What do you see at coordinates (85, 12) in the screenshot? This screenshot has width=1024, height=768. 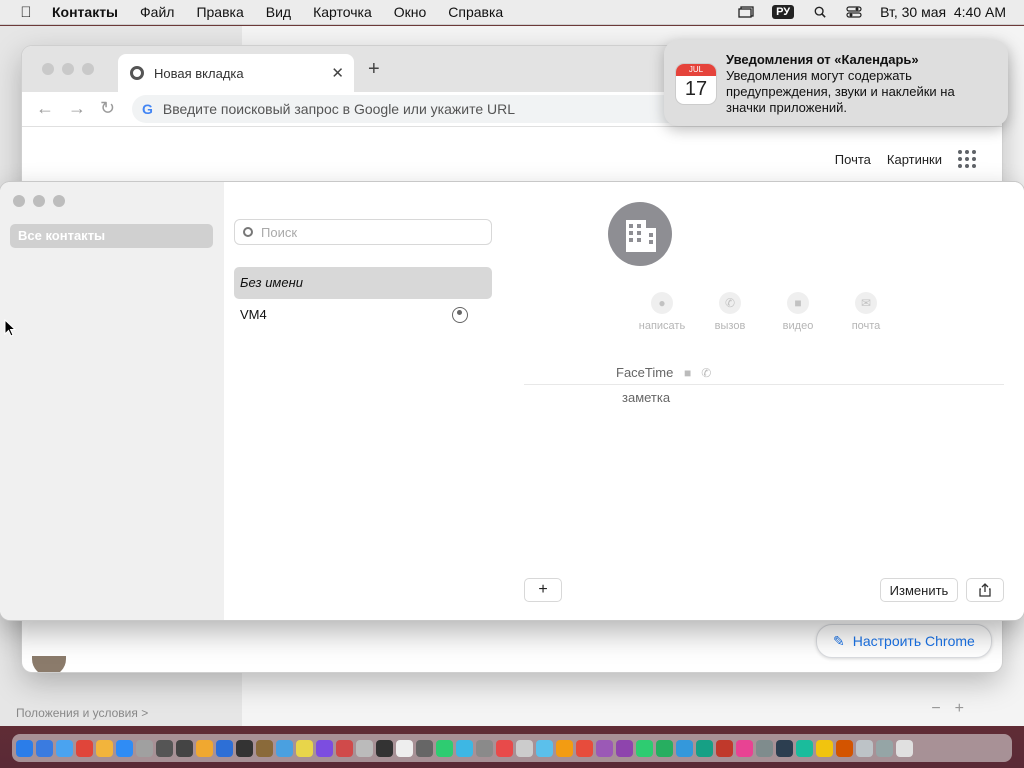 I see `menu-app-name: Контакты` at bounding box center [85, 12].